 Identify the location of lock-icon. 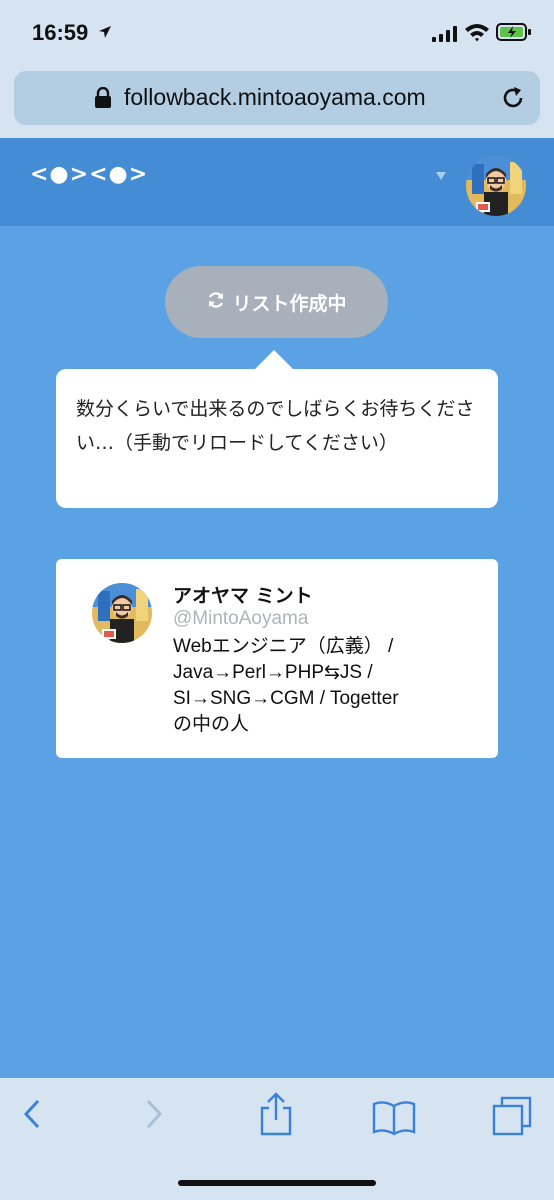
(103, 99).